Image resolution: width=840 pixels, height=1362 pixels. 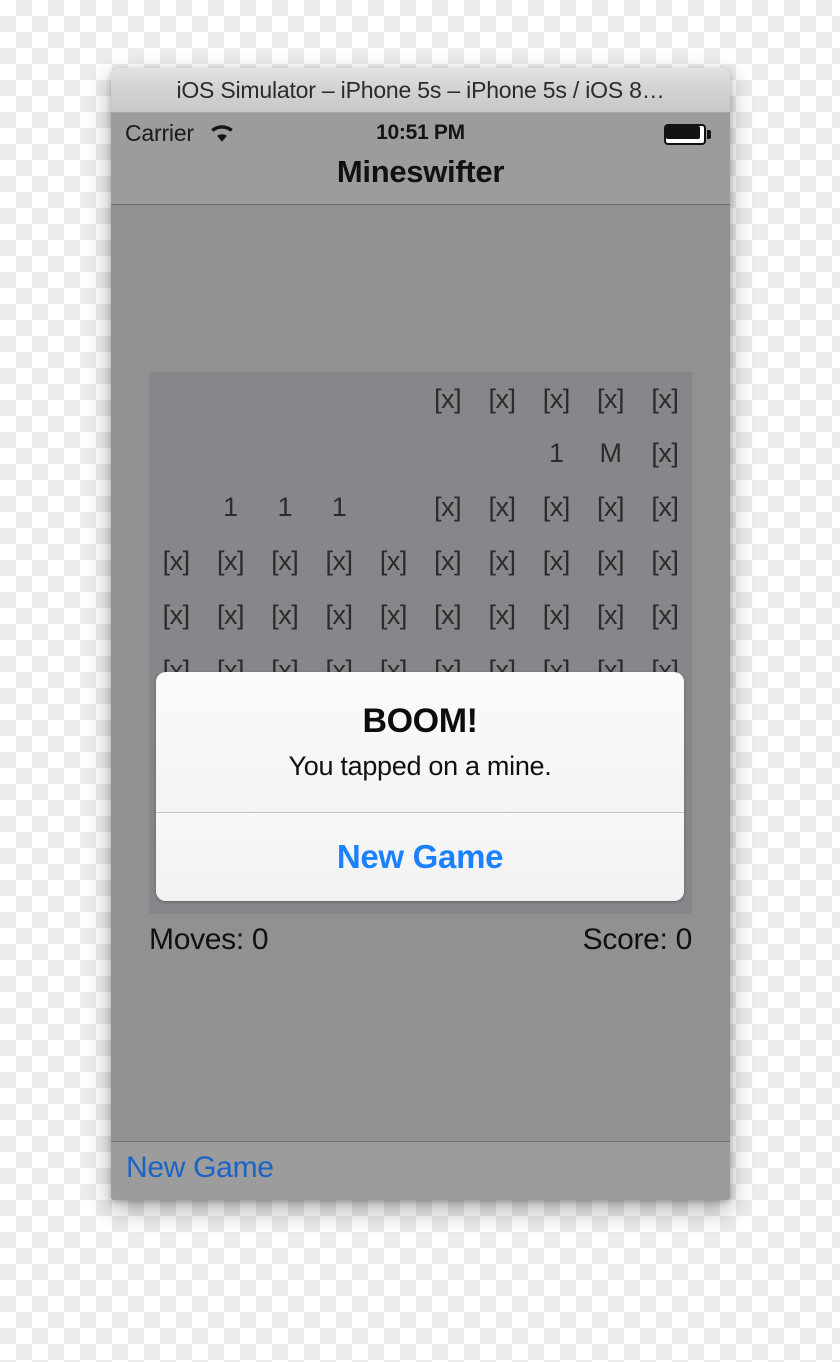 I want to click on grid-cell-r4-c1: [x], so click(x=230, y=616).